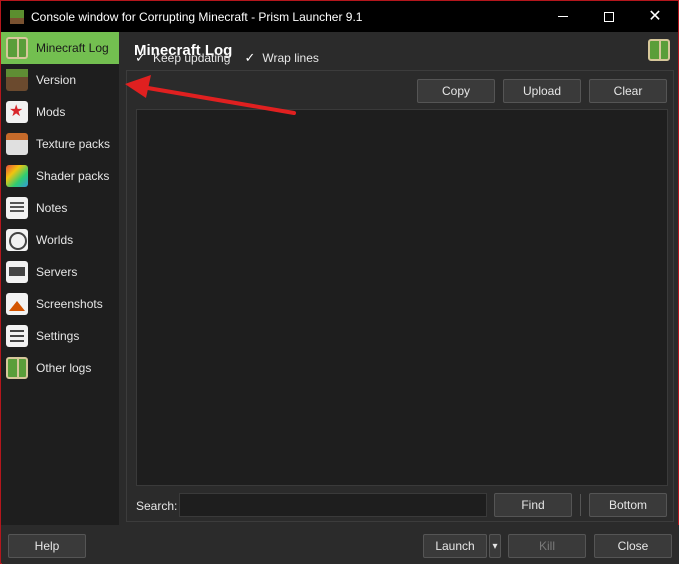  Describe the element at coordinates (333, 505) in the screenshot. I see `search-input` at that location.